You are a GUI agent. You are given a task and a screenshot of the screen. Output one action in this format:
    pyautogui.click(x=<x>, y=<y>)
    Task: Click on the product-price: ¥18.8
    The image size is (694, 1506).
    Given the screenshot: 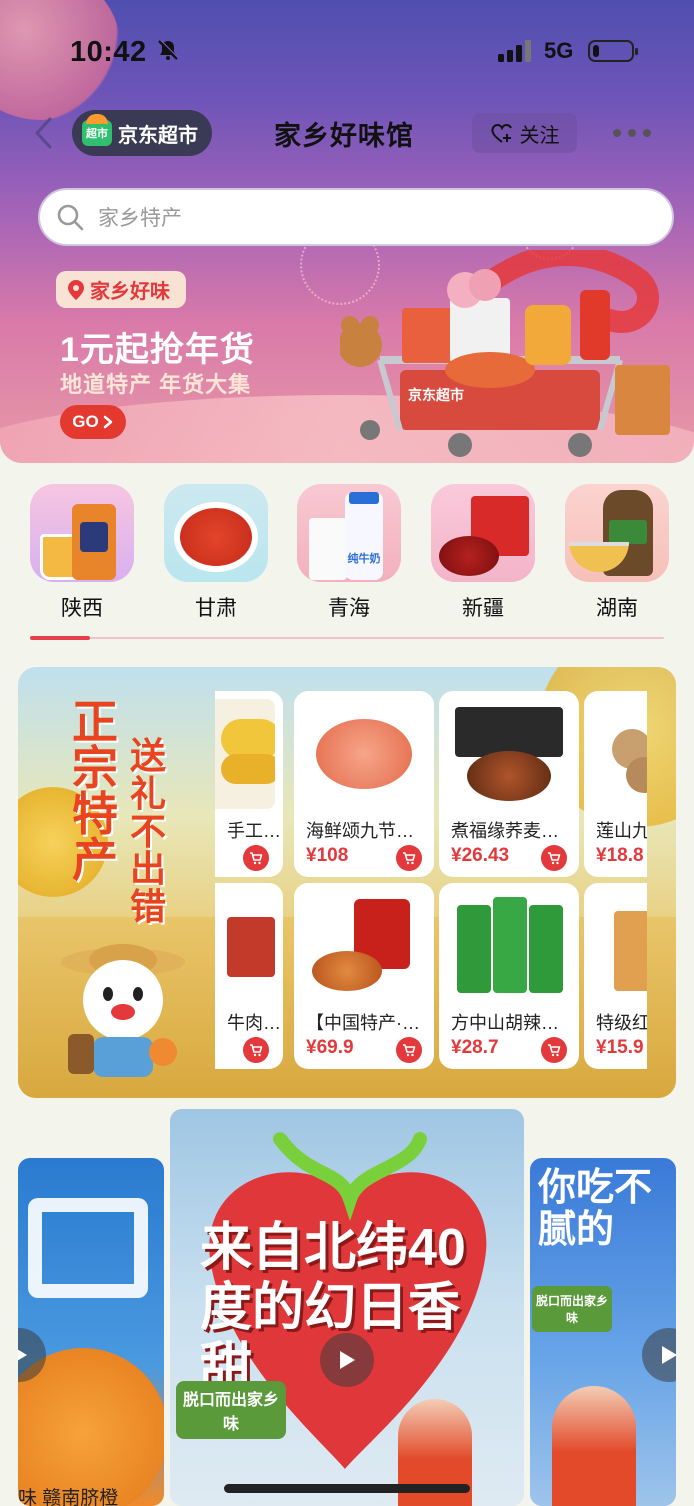 What is the action you would take?
    pyautogui.click(x=620, y=855)
    